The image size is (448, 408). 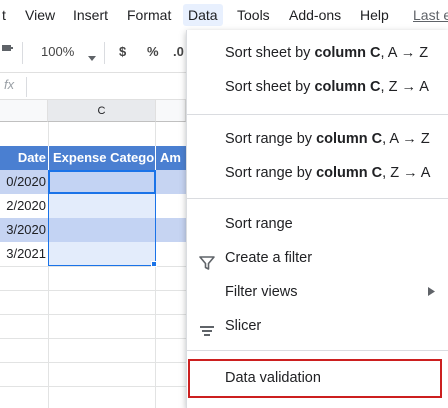 What do you see at coordinates (24, 206) in the screenshot?
I see `date-cell: 2/2020` at bounding box center [24, 206].